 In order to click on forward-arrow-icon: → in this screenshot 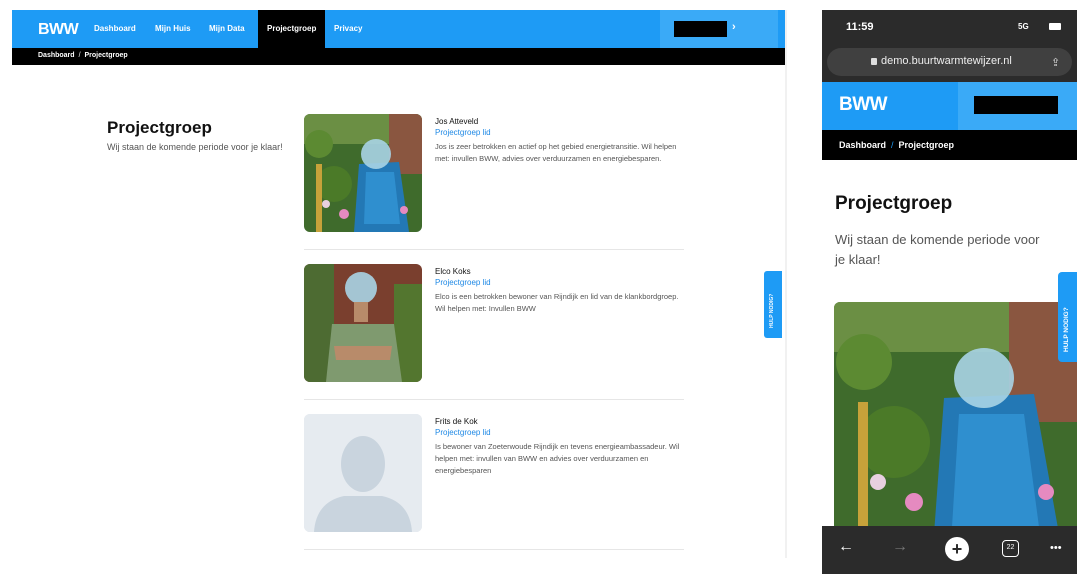, I will do `click(900, 547)`.